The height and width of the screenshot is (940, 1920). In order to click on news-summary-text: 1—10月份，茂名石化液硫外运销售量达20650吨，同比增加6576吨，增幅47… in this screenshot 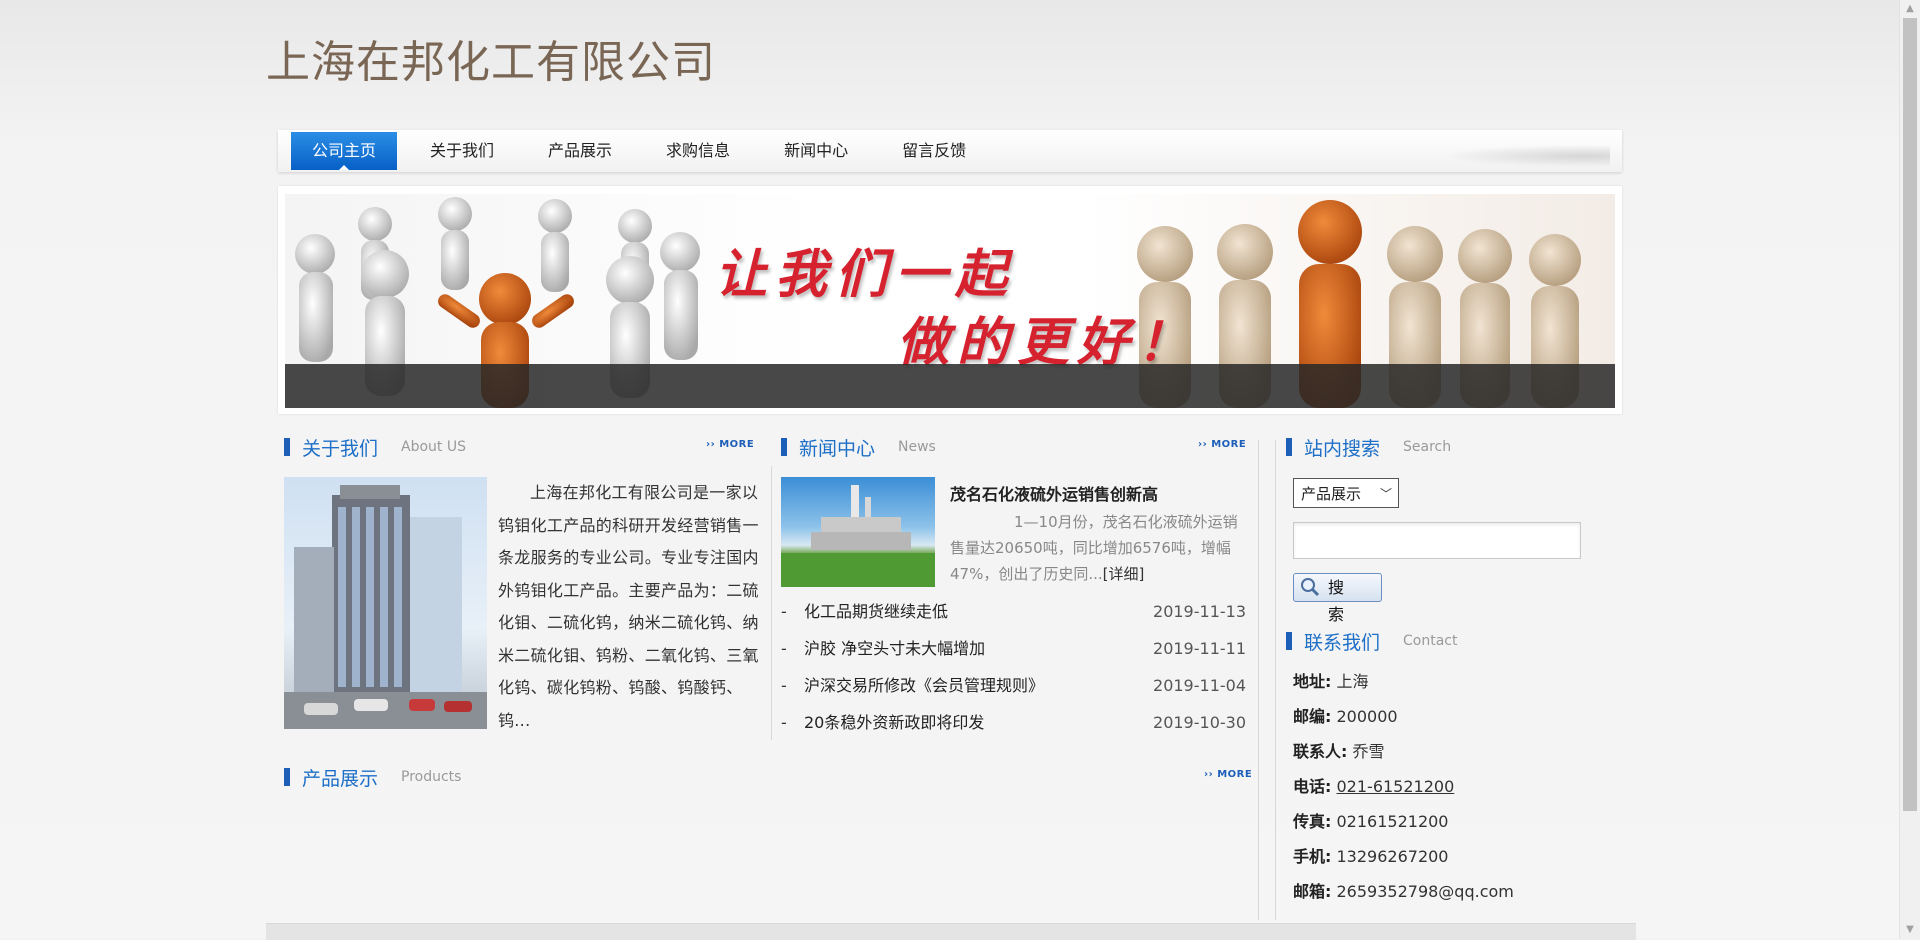, I will do `click(1094, 548)`.